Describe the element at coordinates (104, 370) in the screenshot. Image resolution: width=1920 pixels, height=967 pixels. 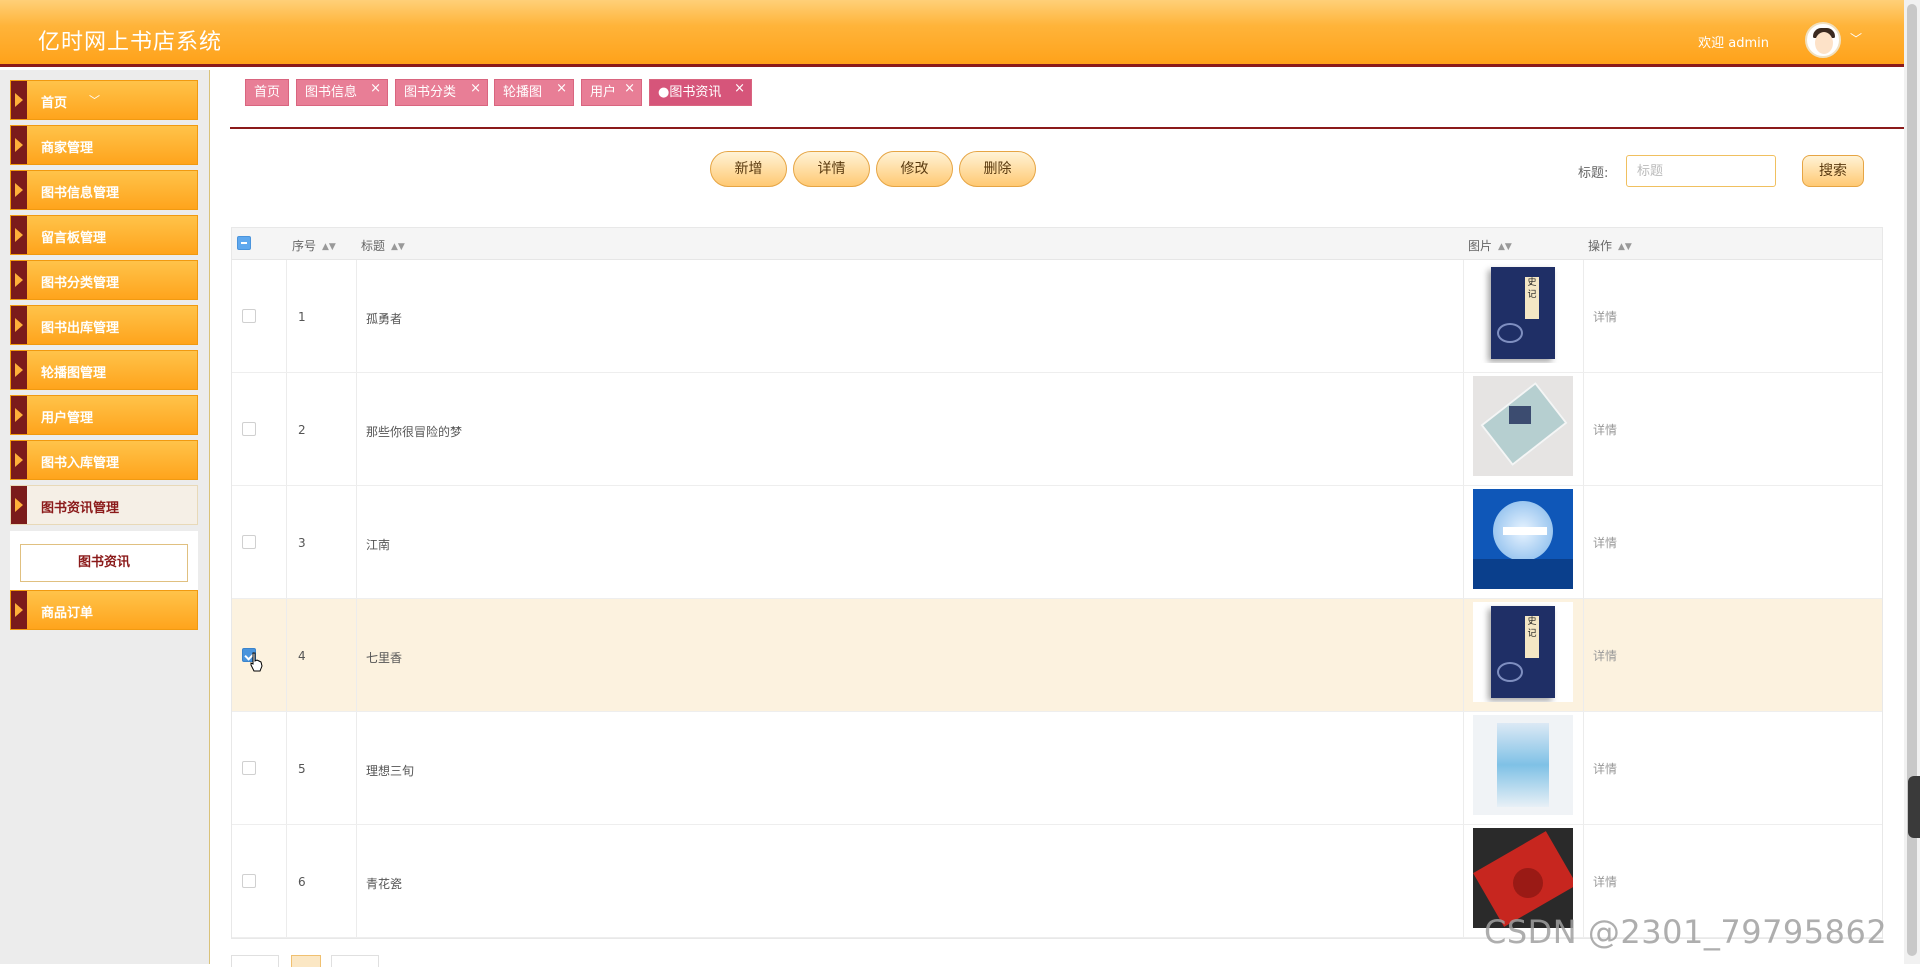
I see `sidebar-item-carousel: 轮播图管理` at that location.